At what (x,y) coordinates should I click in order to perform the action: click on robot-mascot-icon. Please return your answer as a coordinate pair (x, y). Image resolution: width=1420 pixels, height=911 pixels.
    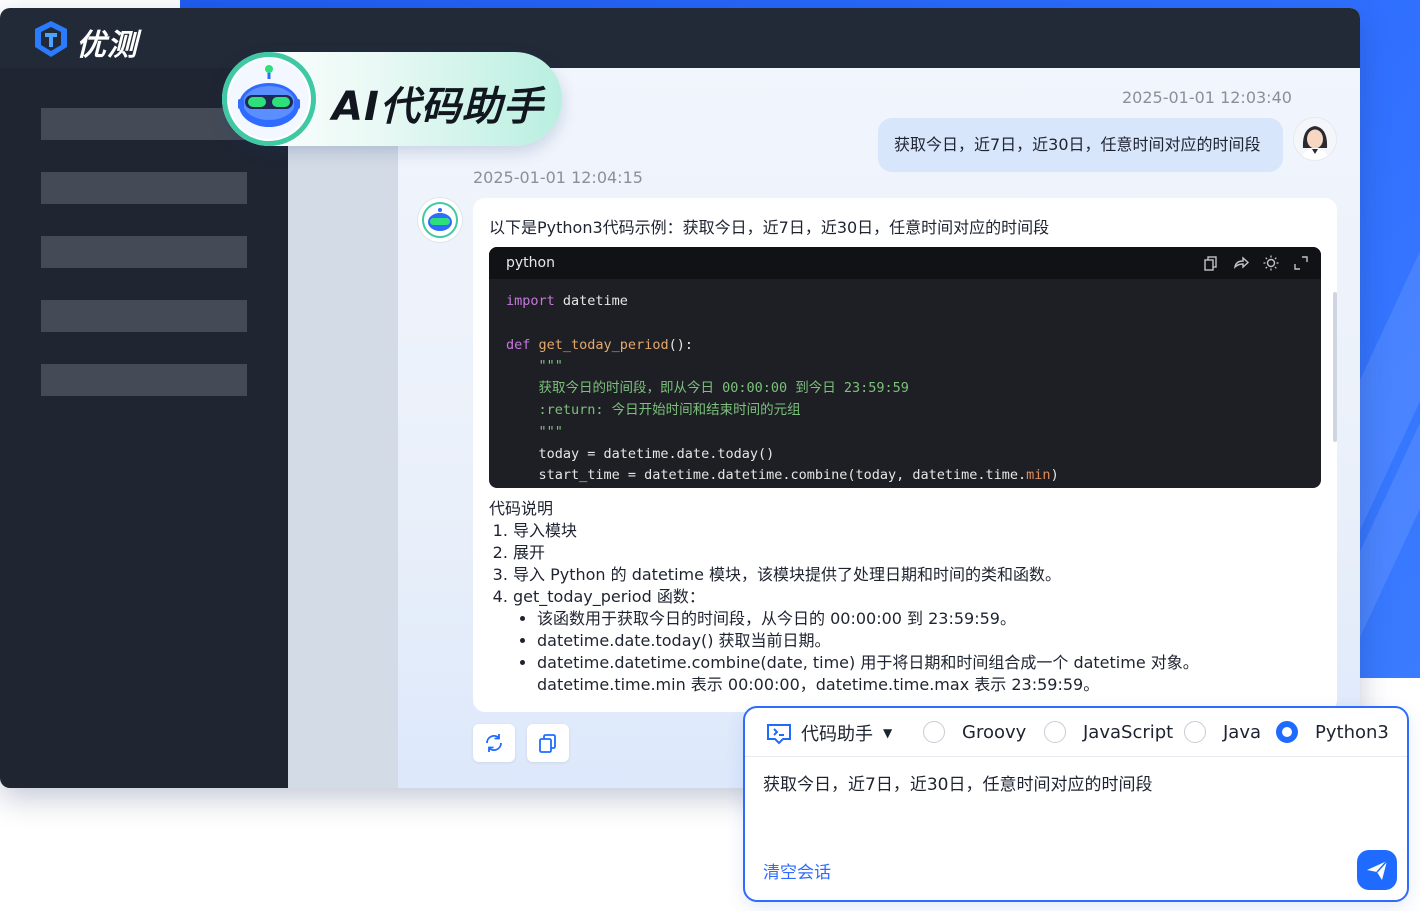
    Looking at the image, I should click on (269, 99).